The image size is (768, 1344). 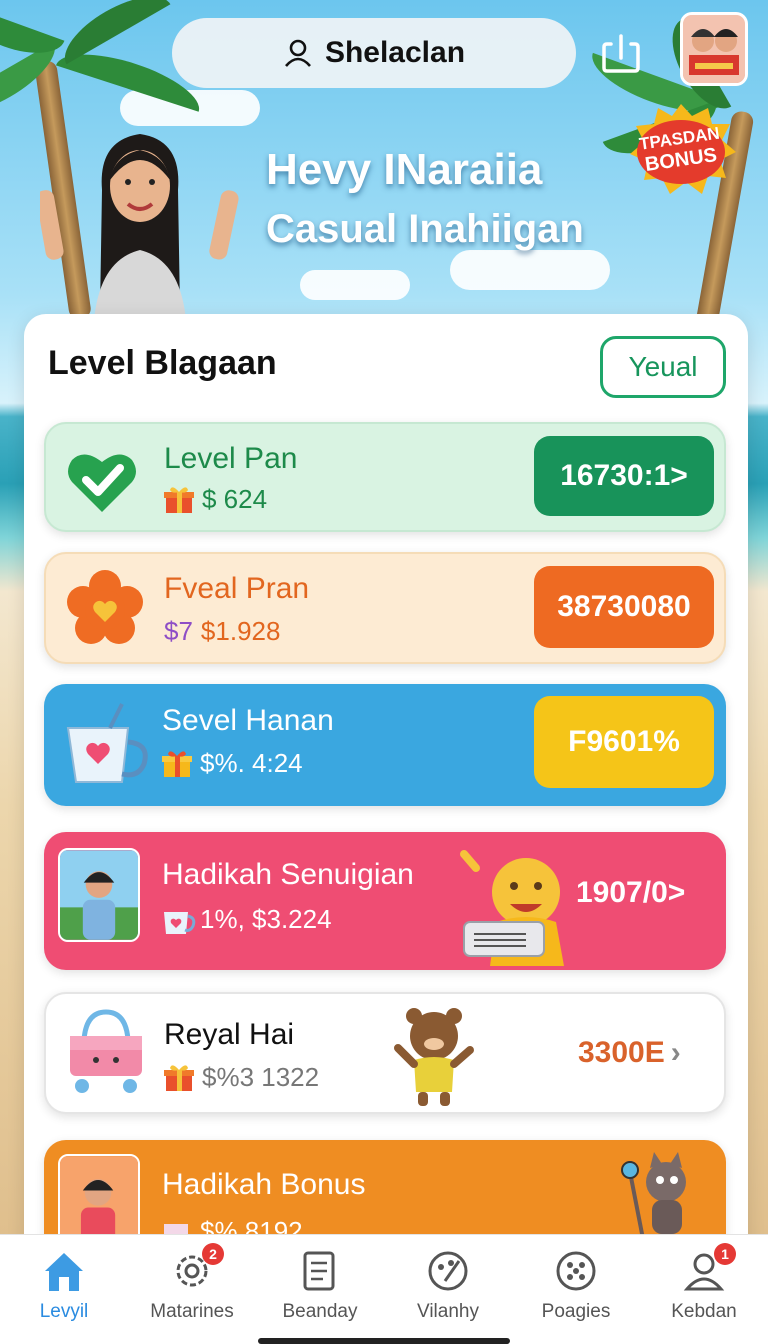 What do you see at coordinates (192, 1289) in the screenshot?
I see `nav-item-matarines: 2 Matarines` at bounding box center [192, 1289].